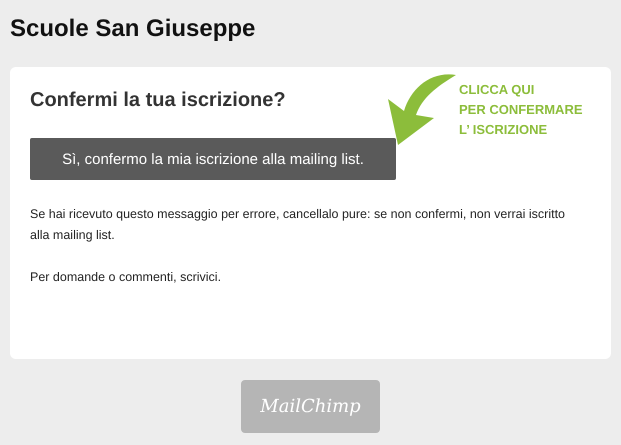 The width and height of the screenshot is (621, 445). Describe the element at coordinates (126, 277) in the screenshot. I see `message-paragraph: Per domande o commenti, scrivici.` at that location.